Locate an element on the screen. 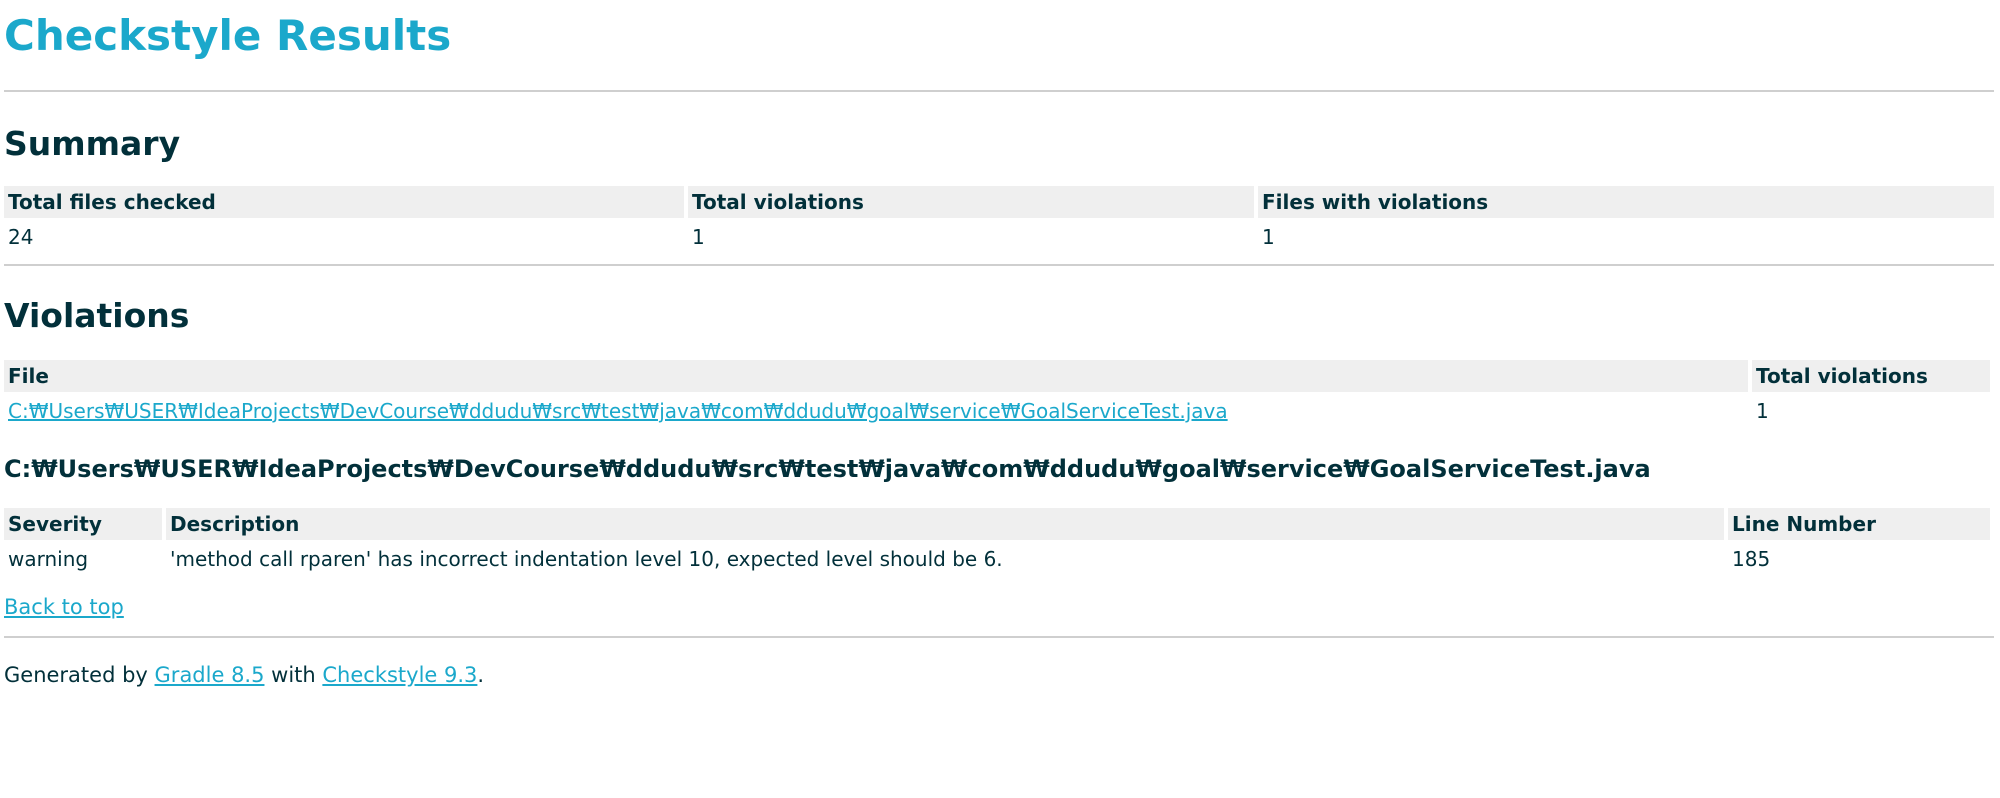  summary-files-with-violations-value: 1 is located at coordinates (1268, 237).